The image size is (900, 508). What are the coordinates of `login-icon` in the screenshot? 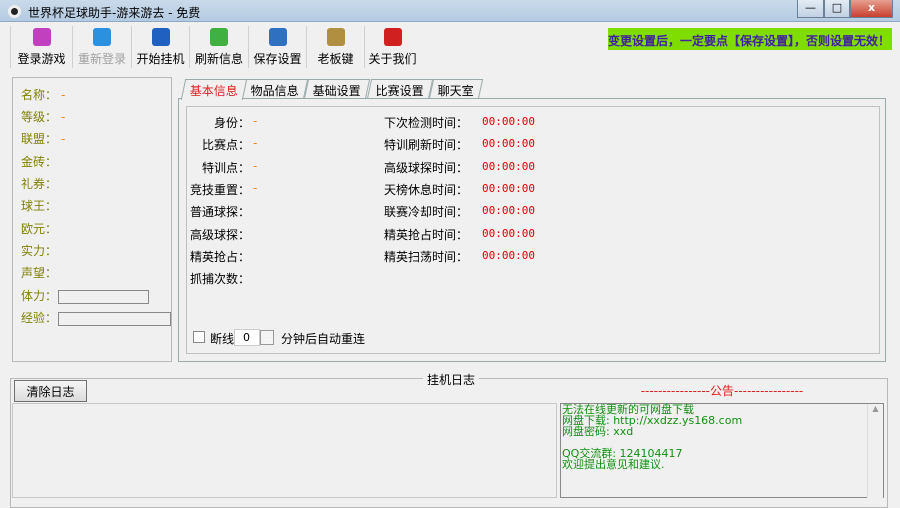 It's located at (41, 37).